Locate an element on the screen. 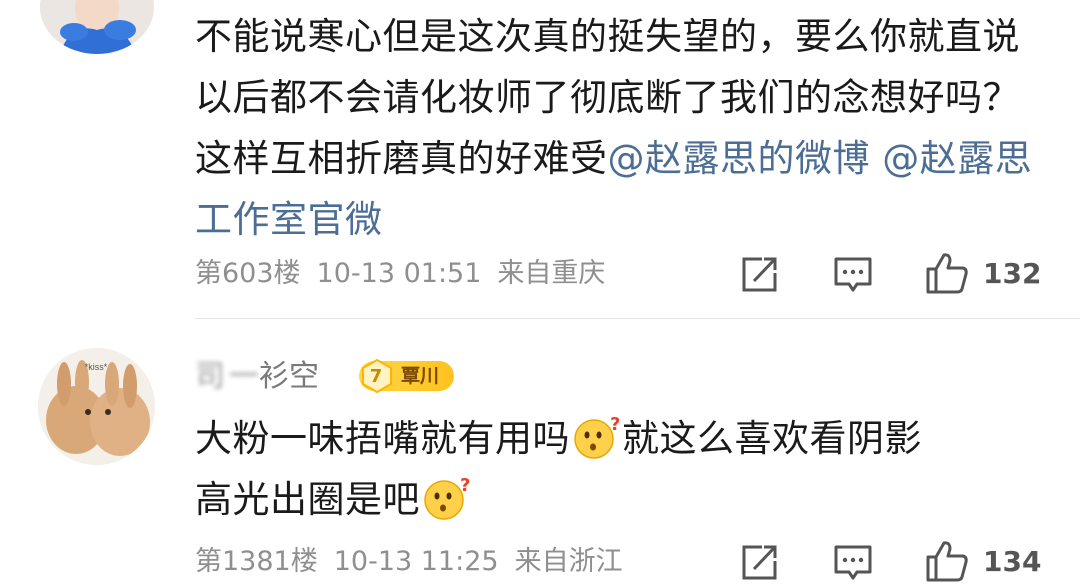 The height and width of the screenshot is (588, 1080). username-obscured-2: 一 is located at coordinates (244, 376).